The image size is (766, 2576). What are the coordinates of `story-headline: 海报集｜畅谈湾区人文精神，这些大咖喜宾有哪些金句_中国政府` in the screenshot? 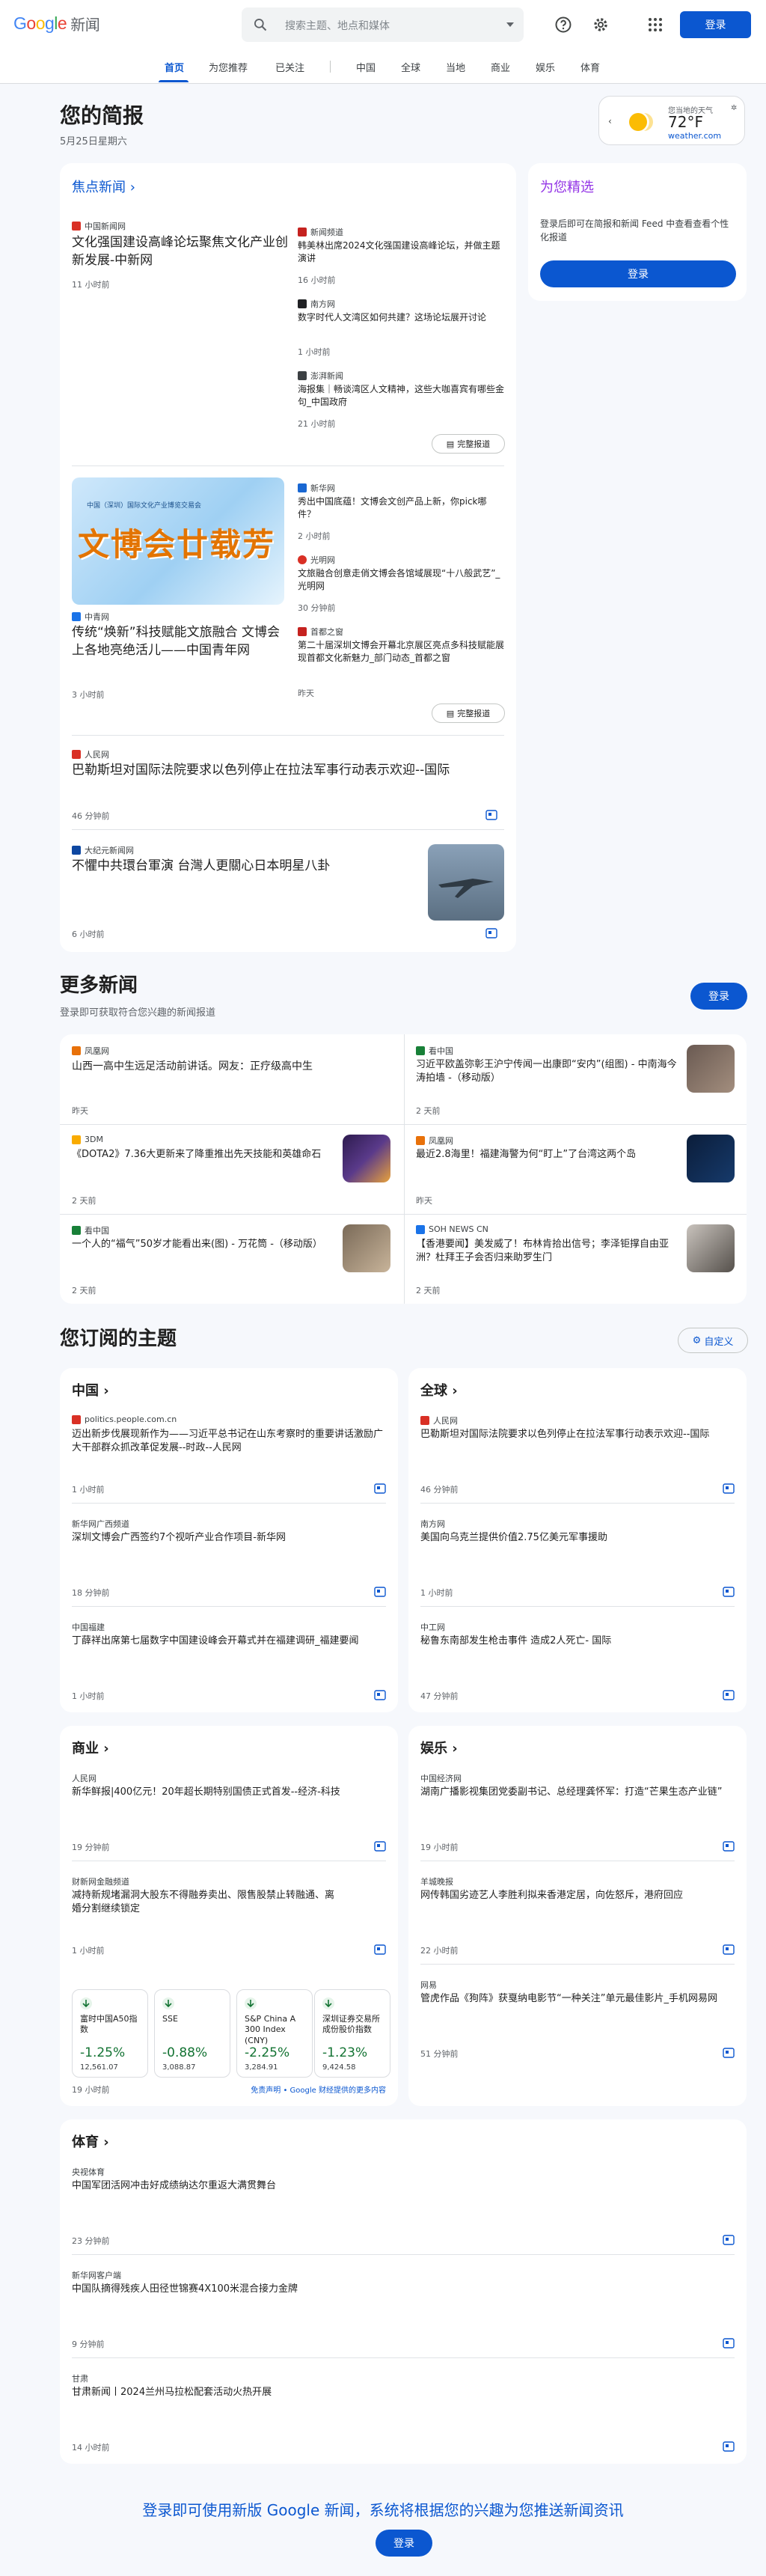 It's located at (401, 396).